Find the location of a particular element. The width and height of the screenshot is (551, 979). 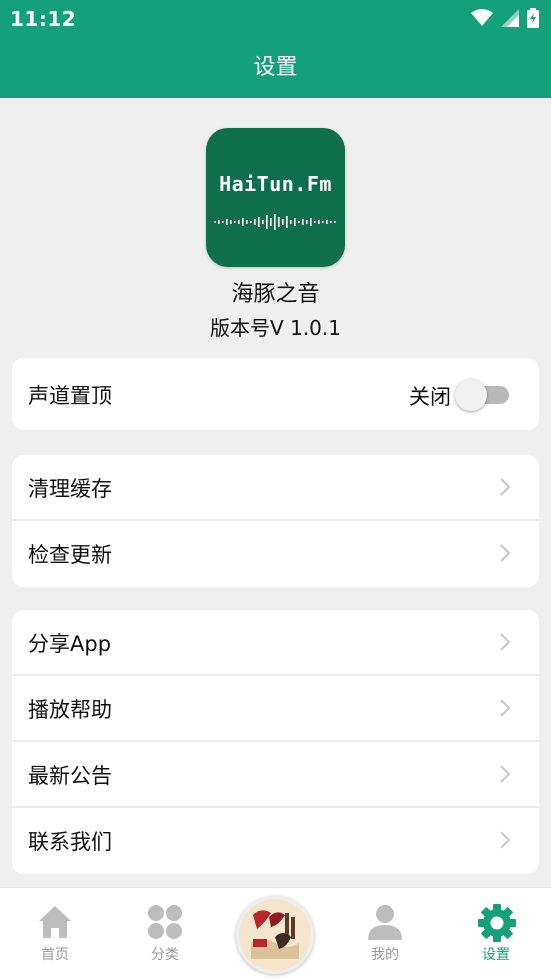

toggle-state-label: 关闭 is located at coordinates (430, 397).